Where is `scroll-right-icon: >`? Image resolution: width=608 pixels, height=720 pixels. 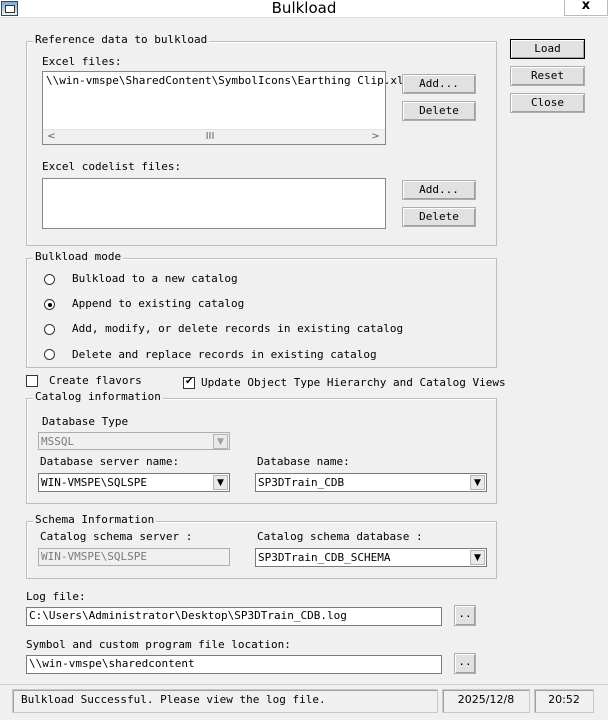
scroll-right-icon: > is located at coordinates (375, 137).